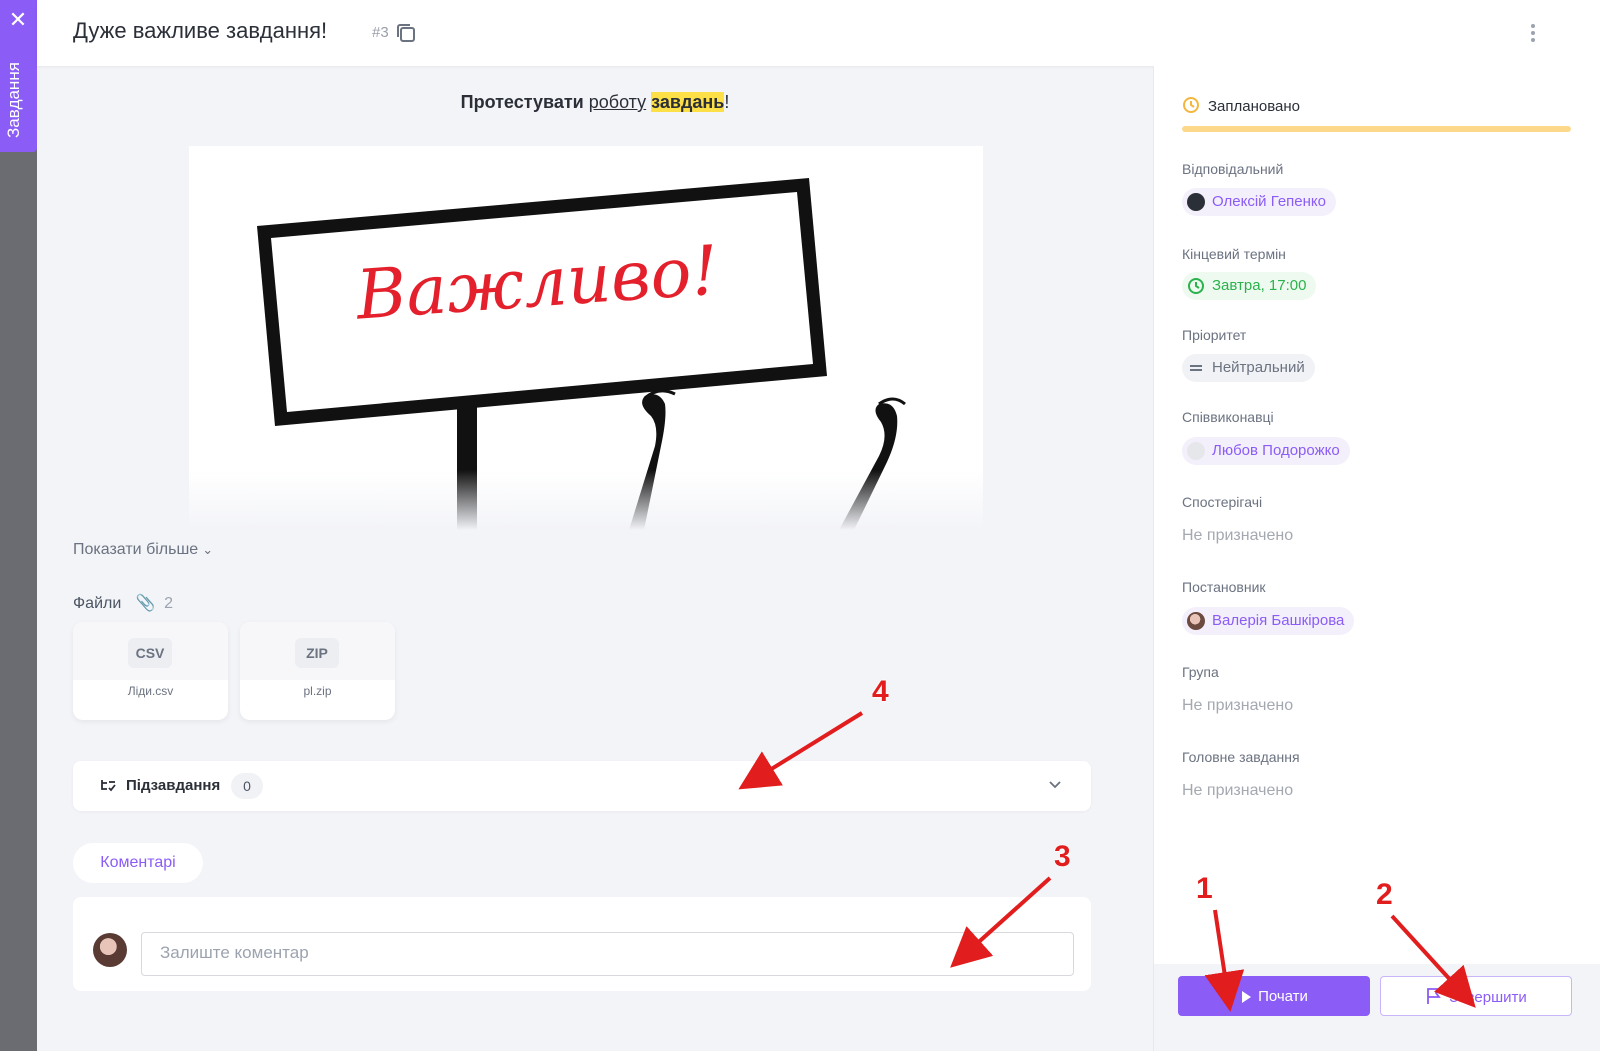 Image resolution: width=1600 pixels, height=1051 pixels. Describe the element at coordinates (1062, 856) in the screenshot. I see `annotation-number-3: 3` at that location.